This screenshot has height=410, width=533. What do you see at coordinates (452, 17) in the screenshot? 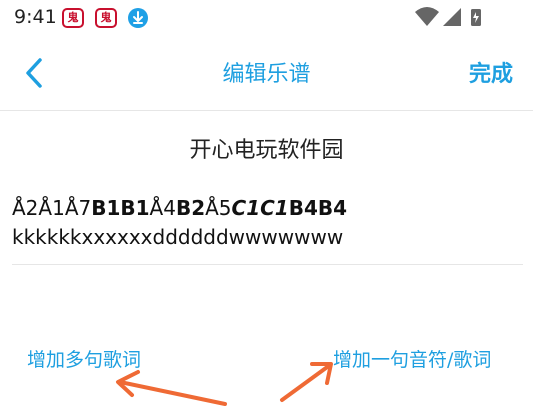
I see `signal-icon` at bounding box center [452, 17].